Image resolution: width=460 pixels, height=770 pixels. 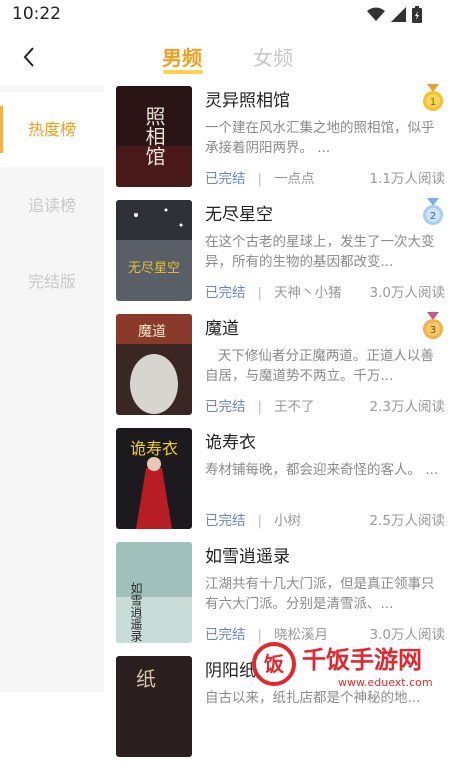 What do you see at coordinates (154, 364) in the screenshot?
I see `book-cover: 魔道` at bounding box center [154, 364].